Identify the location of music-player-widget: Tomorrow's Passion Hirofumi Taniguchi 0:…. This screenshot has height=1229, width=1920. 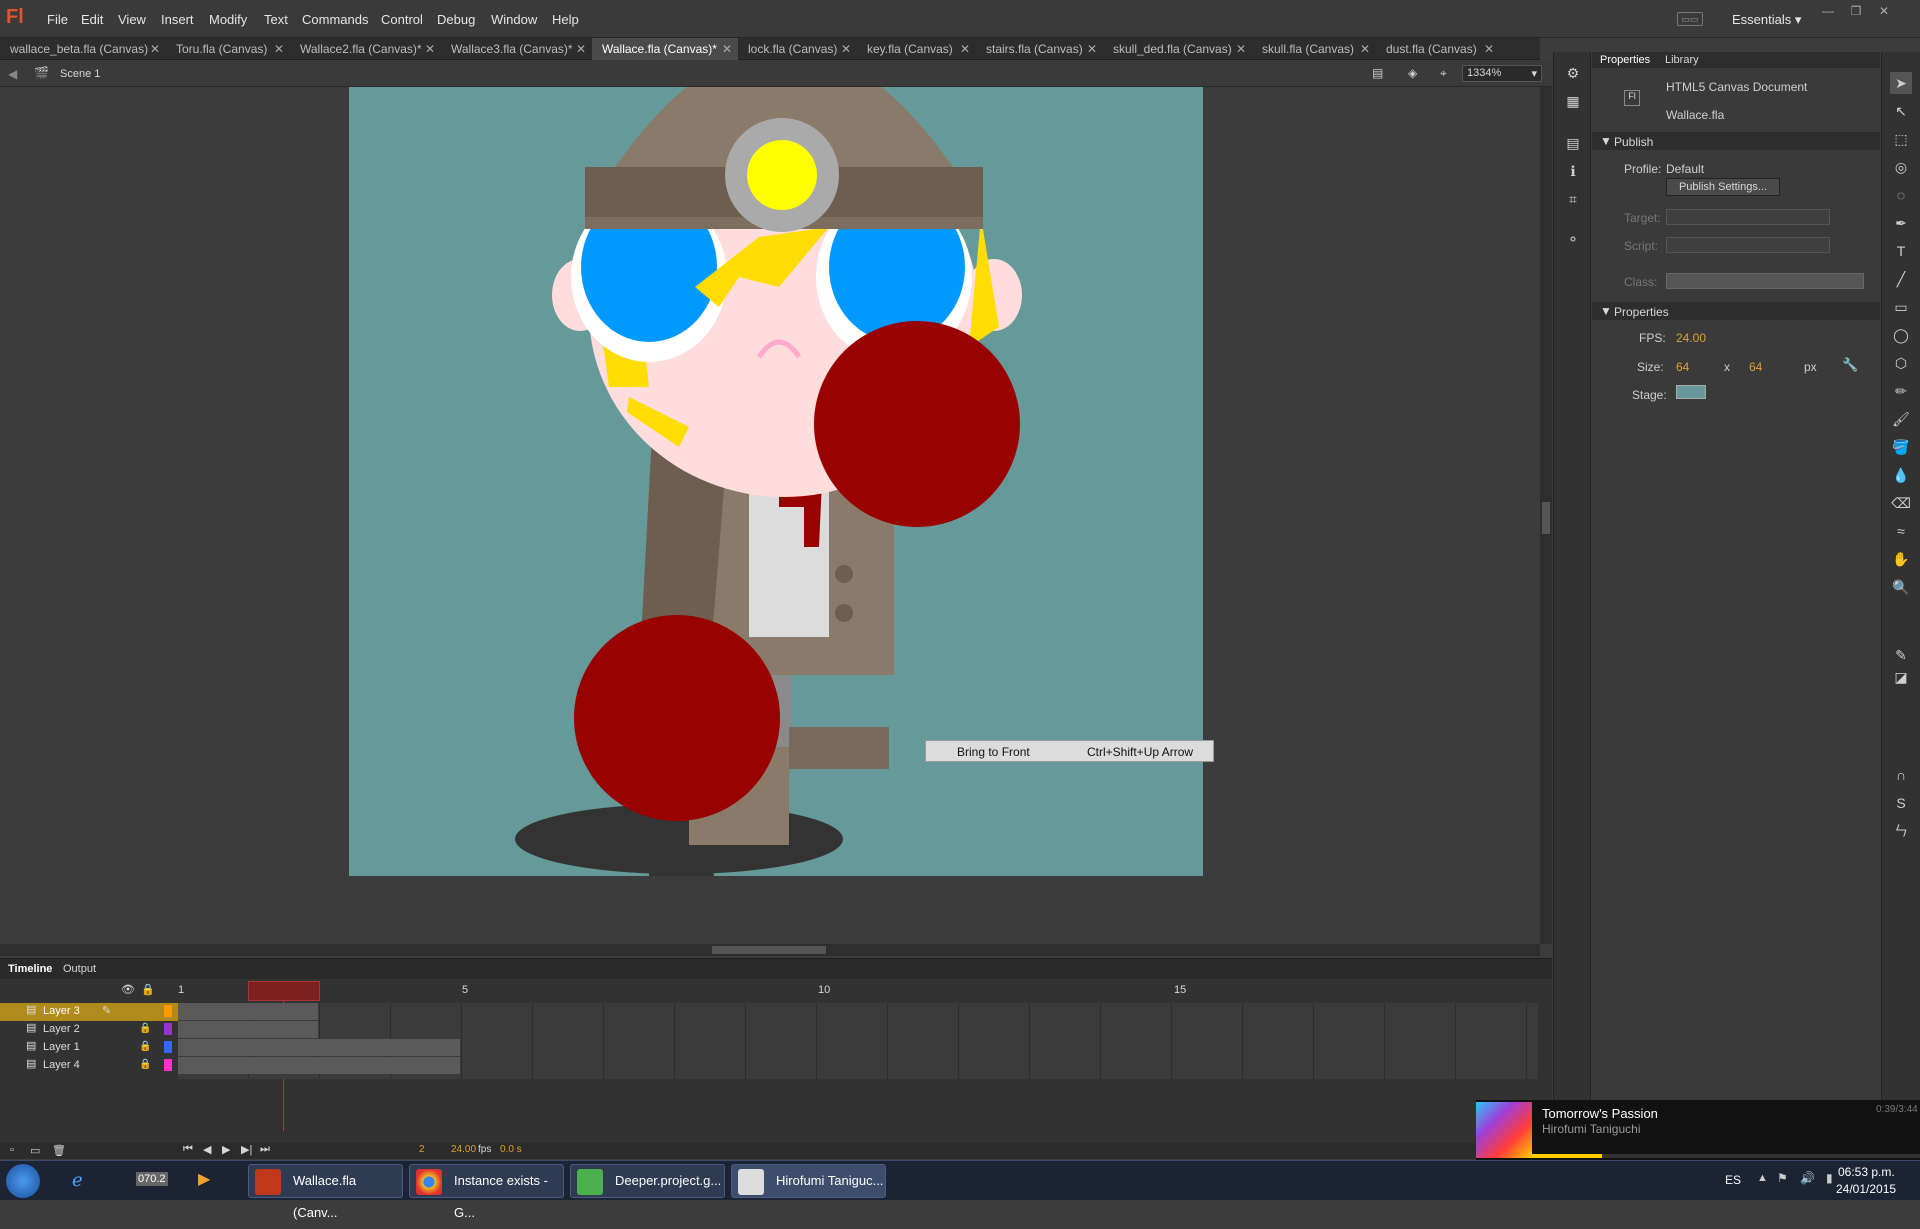
(1698, 1130).